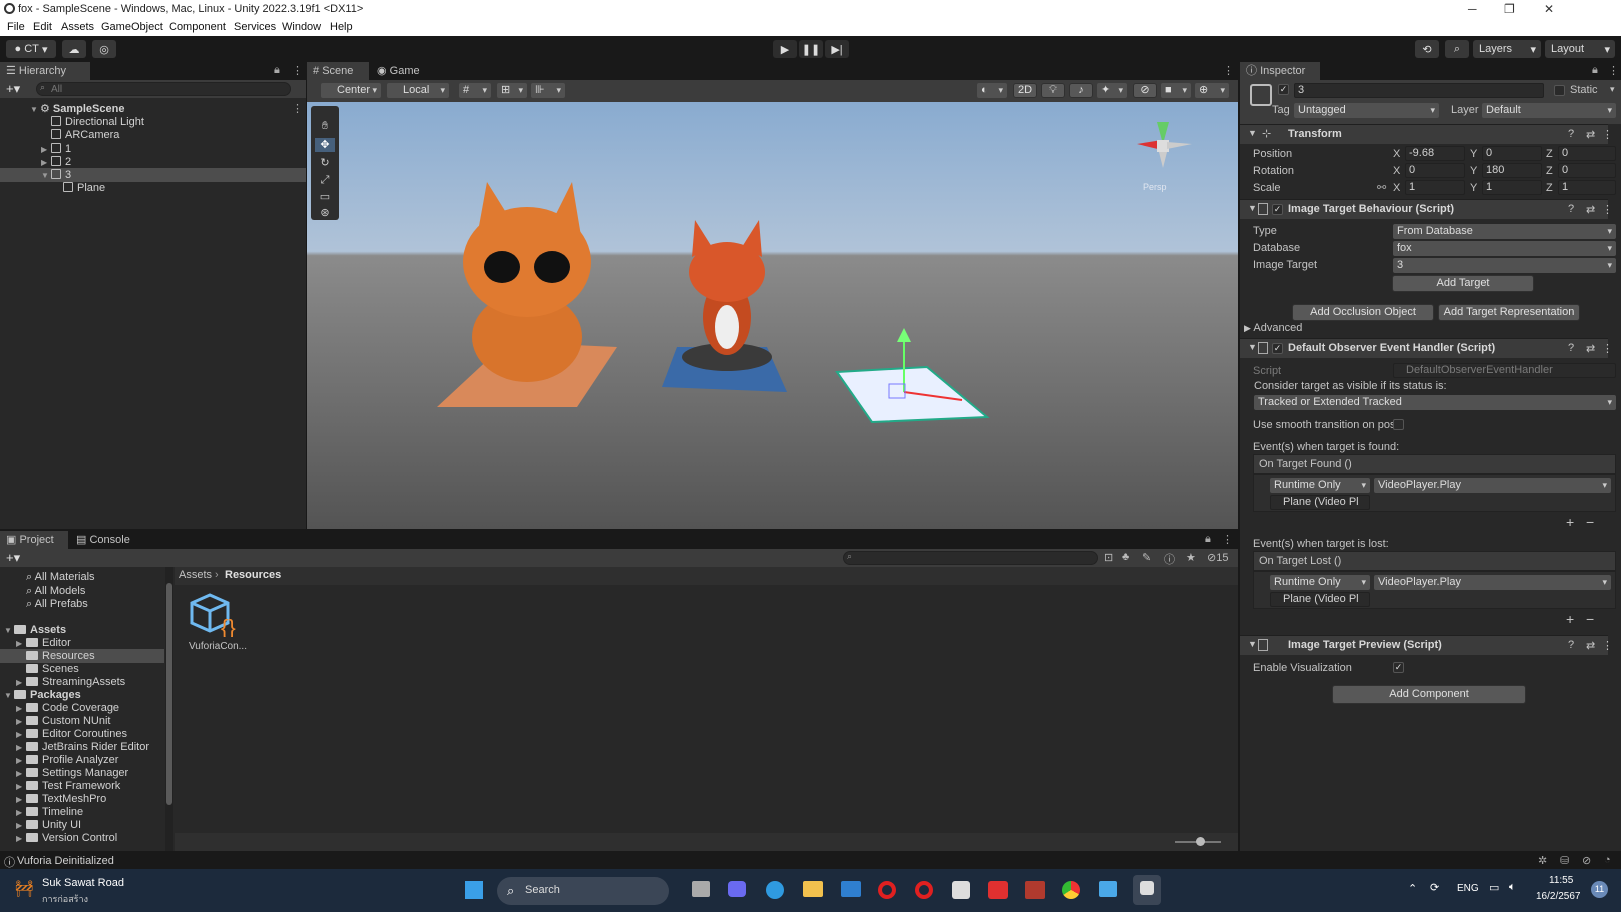  Describe the element at coordinates (1549, 110) in the screenshot. I see `layer-dropdown: Default` at that location.